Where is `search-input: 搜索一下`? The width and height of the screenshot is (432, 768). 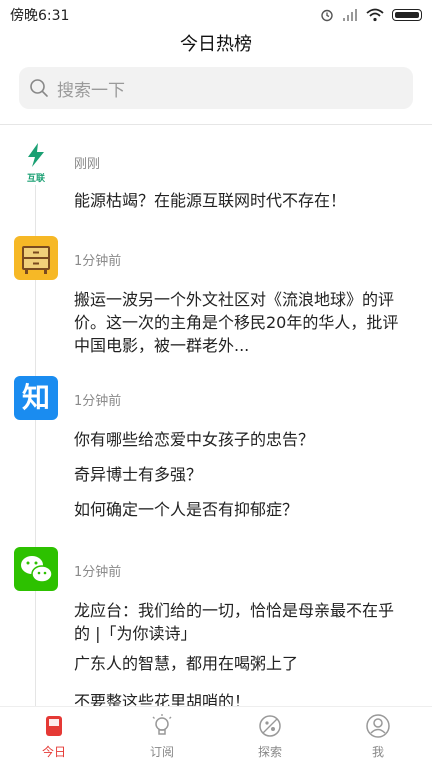
search-input: 搜索一下 is located at coordinates (216, 88).